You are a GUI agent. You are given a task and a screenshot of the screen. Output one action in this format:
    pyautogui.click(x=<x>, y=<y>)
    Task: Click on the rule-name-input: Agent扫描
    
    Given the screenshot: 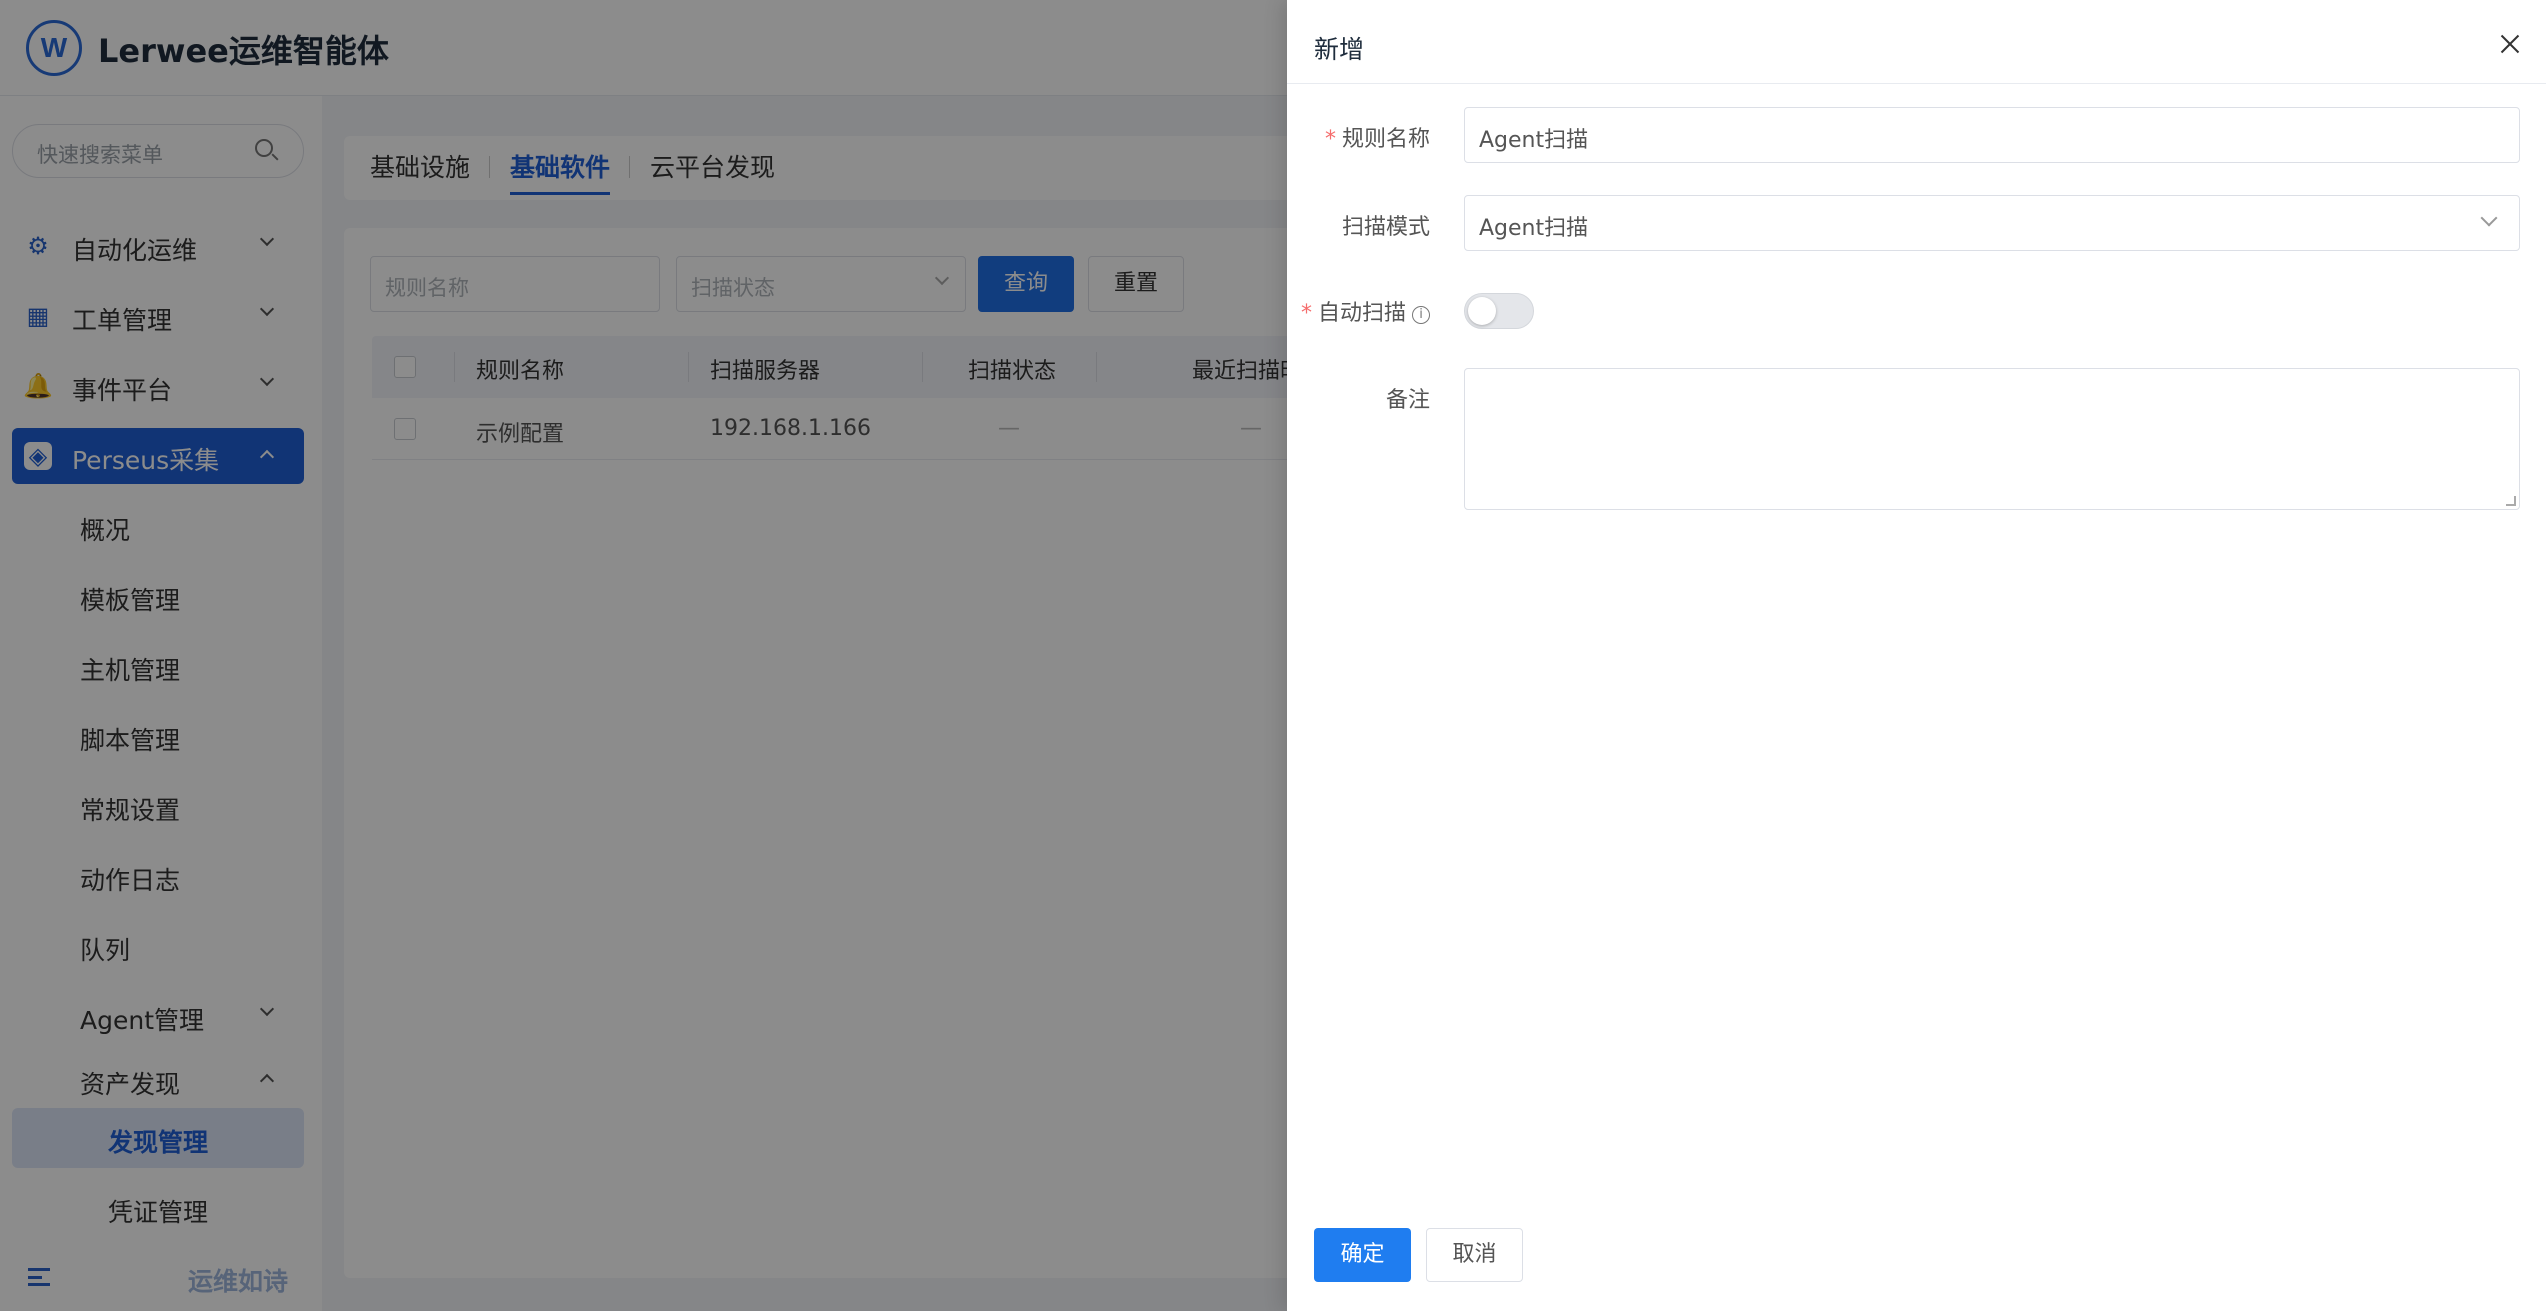 What is the action you would take?
    pyautogui.click(x=1992, y=135)
    